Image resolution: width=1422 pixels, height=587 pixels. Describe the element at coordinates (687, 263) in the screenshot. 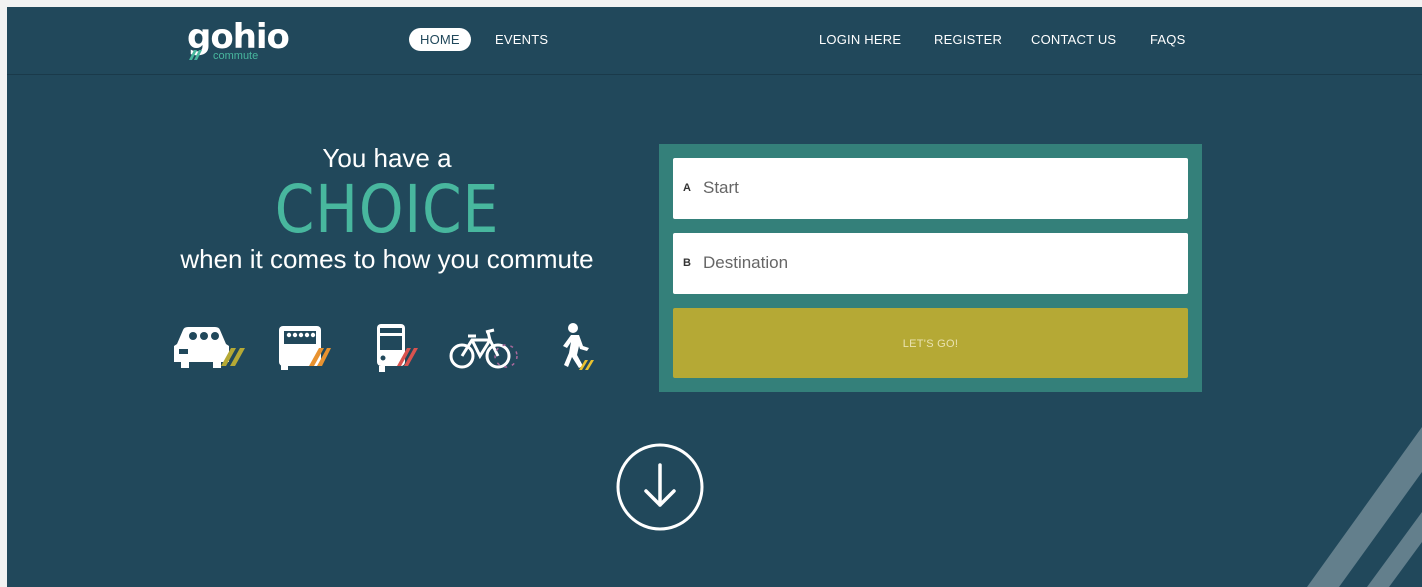

I see `destination-marker: B` at that location.